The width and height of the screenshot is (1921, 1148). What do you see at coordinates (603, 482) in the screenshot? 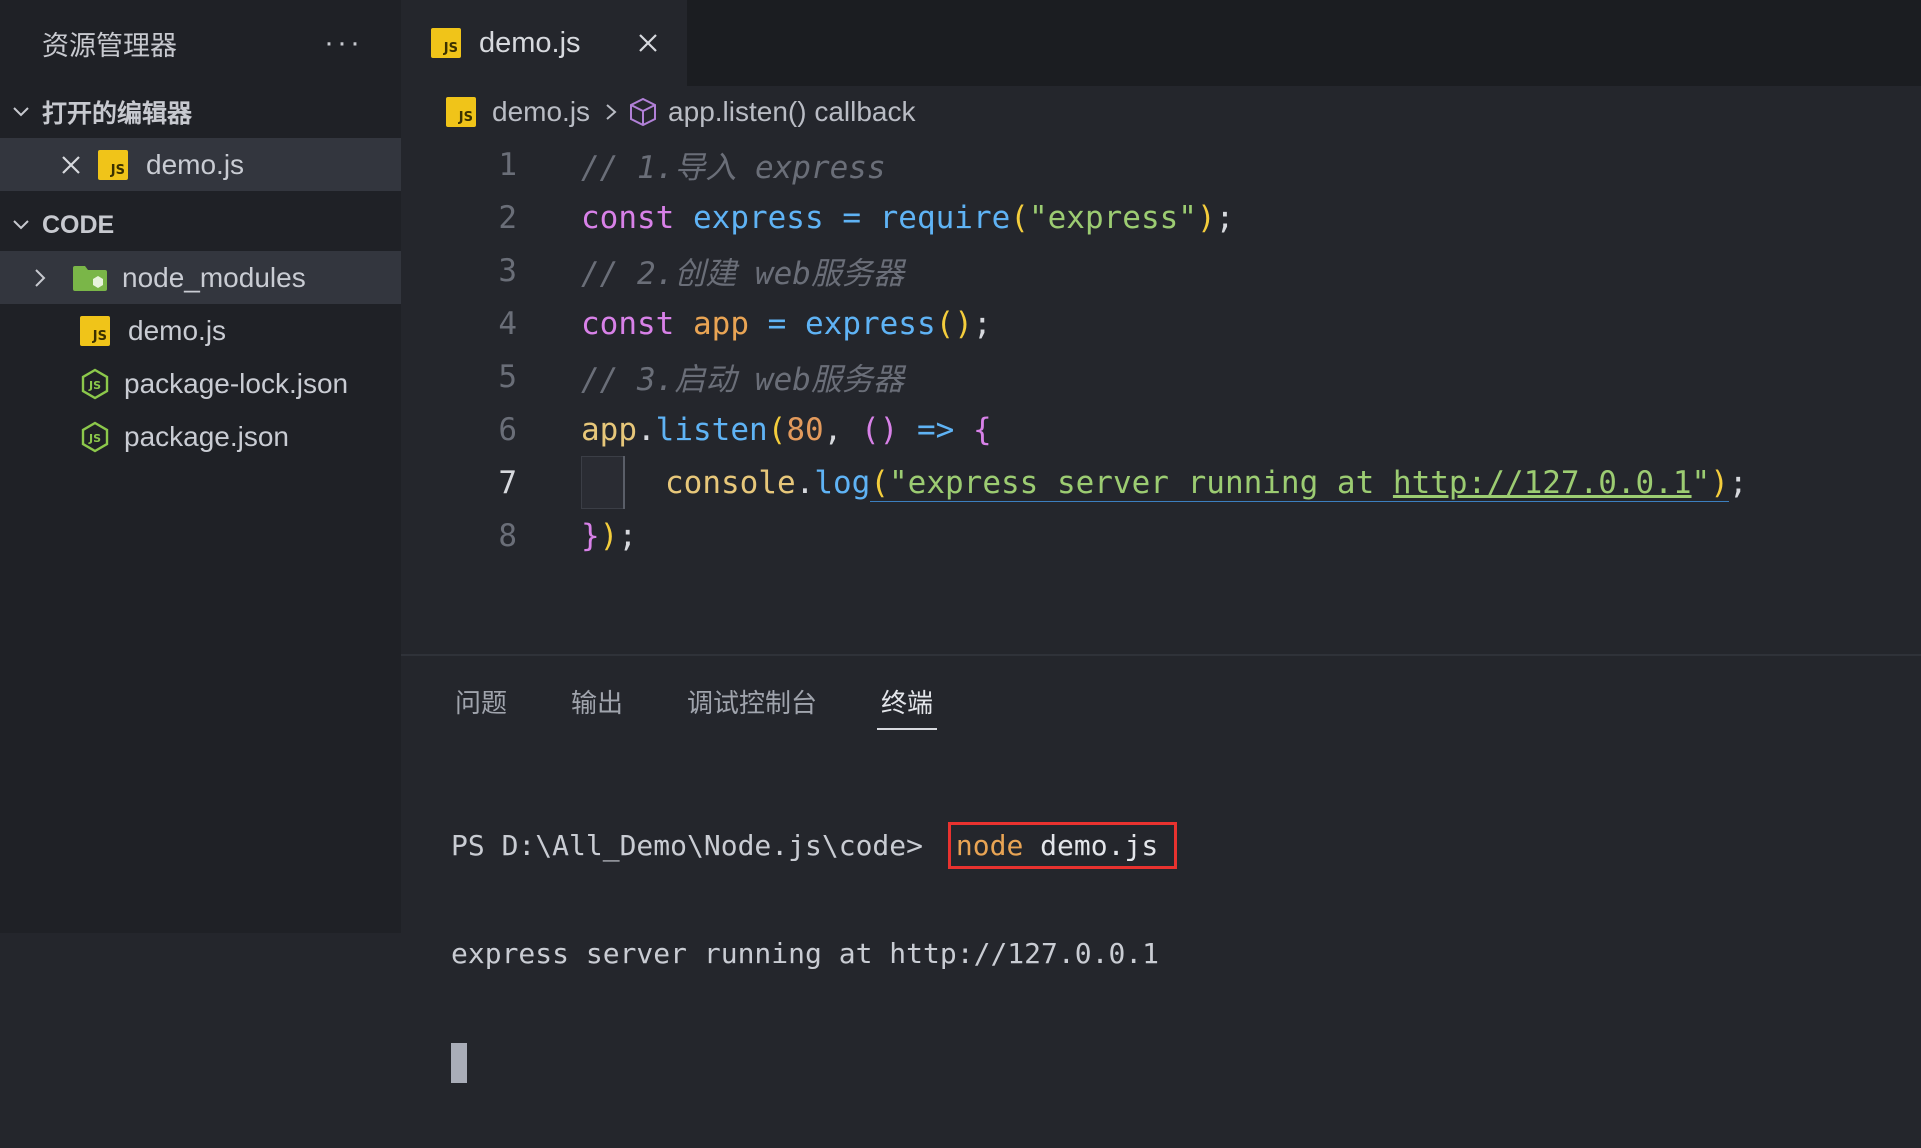
I see `indent-guide` at bounding box center [603, 482].